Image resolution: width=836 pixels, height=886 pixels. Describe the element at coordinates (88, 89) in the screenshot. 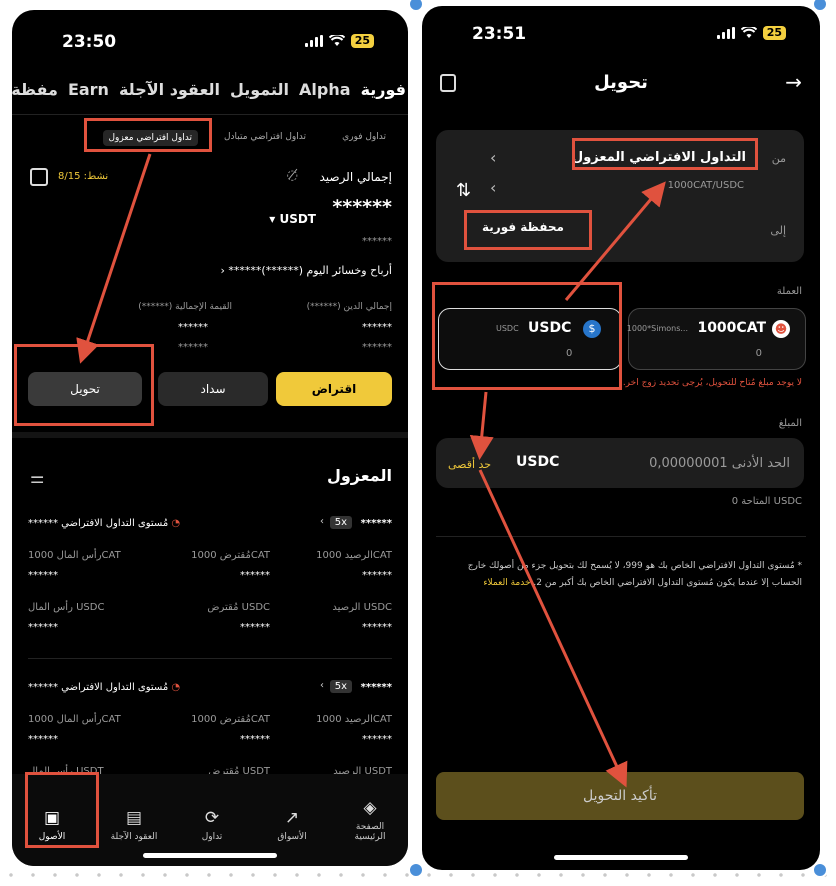

I see `tab-earn: Earn` at that location.